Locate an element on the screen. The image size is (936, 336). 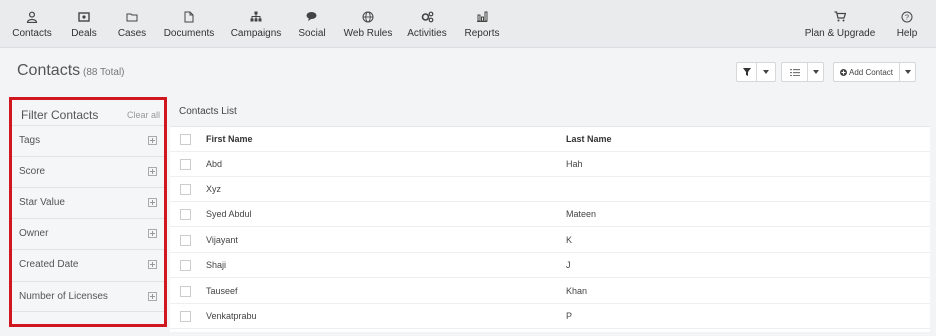
nav-reports: Reports is located at coordinates (482, 24).